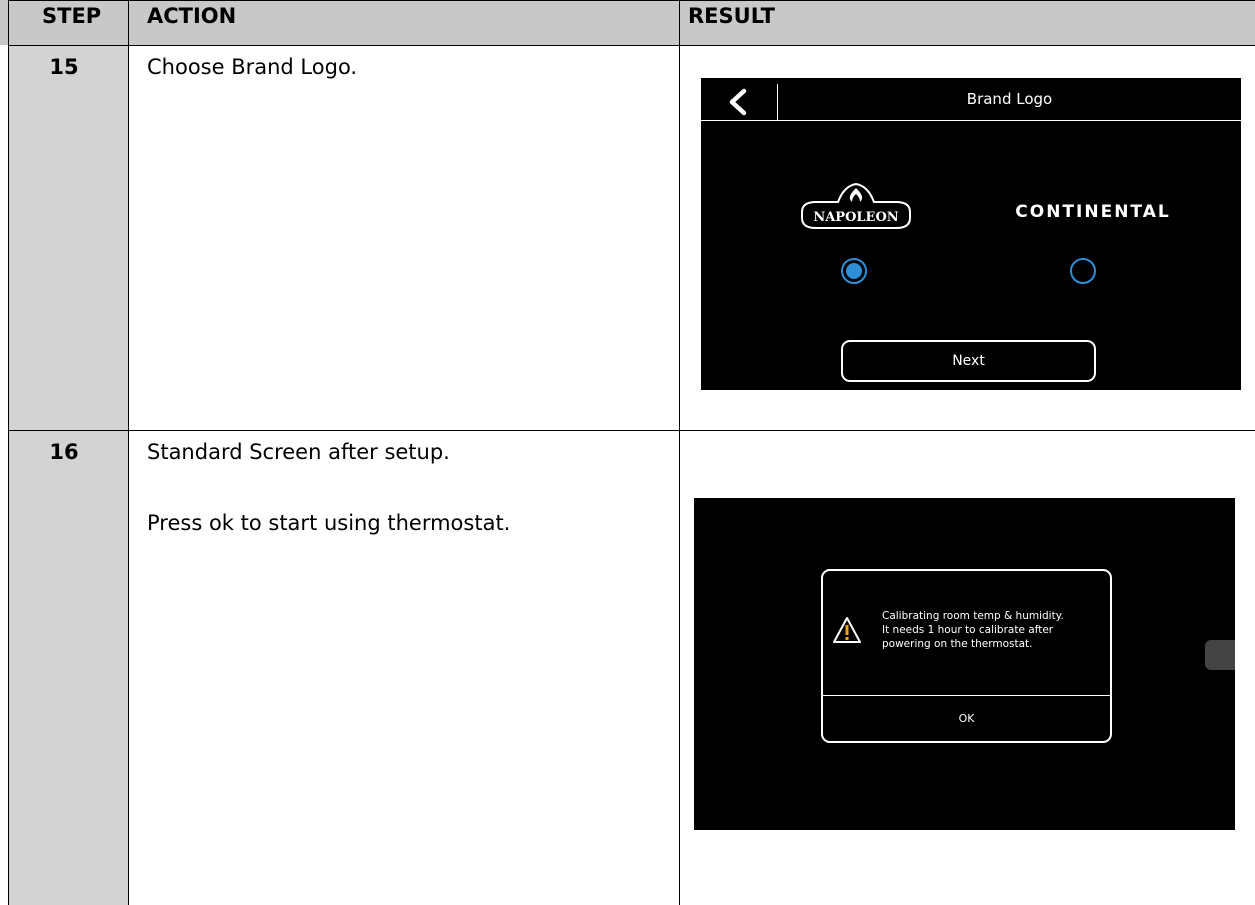 The image size is (1255, 905). I want to click on action-text: Choose Brand Logo., so click(252, 67).